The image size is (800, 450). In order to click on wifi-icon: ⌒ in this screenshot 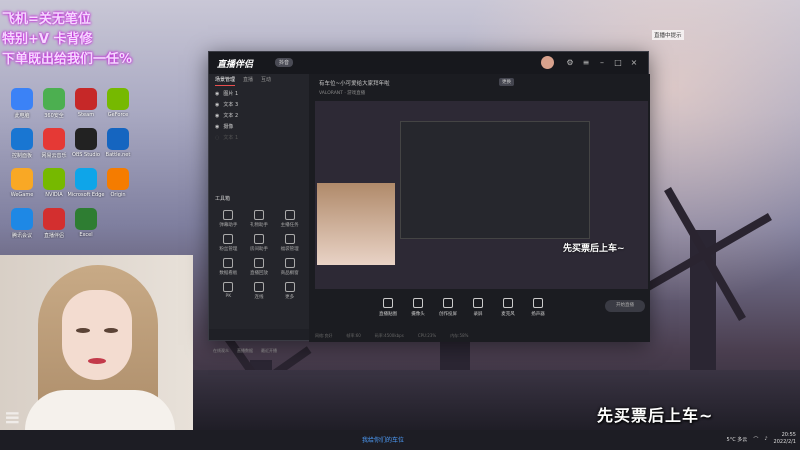, I will do `click(755, 439)`.